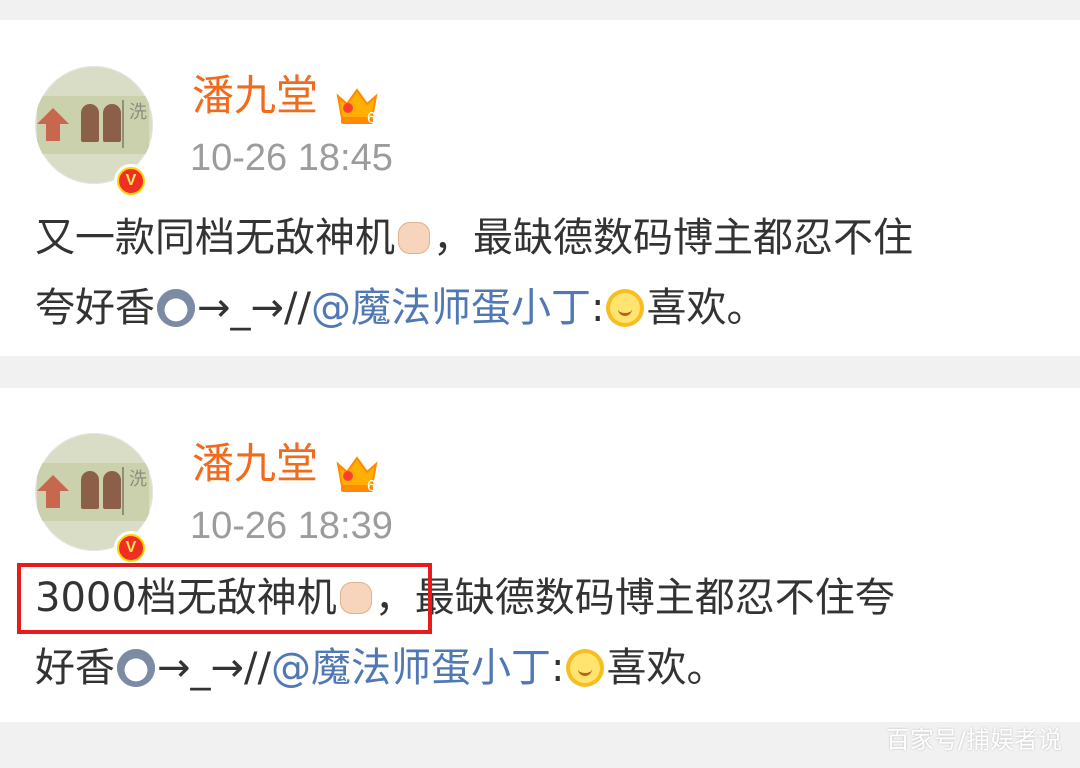 Image resolution: width=1080 pixels, height=768 pixels. Describe the element at coordinates (673, 238) in the screenshot. I see `post-text: ，最缺德数码博主都忍不住` at that location.